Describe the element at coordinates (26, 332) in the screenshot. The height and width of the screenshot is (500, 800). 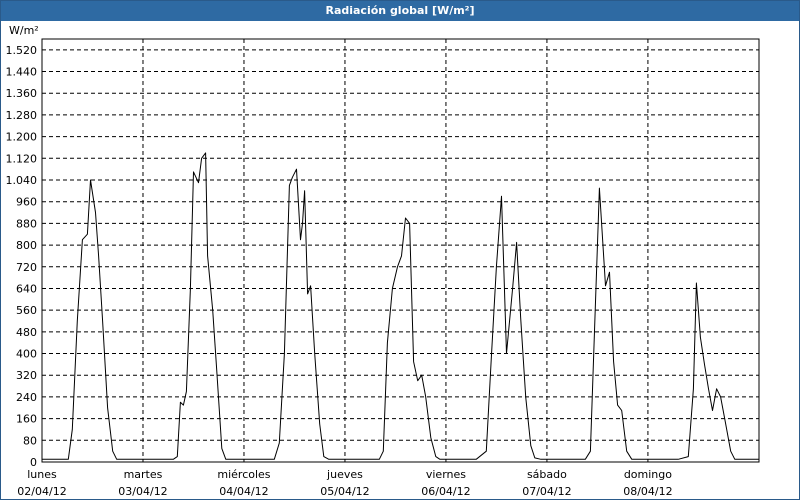
I see `y-tick-label: 480` at that location.